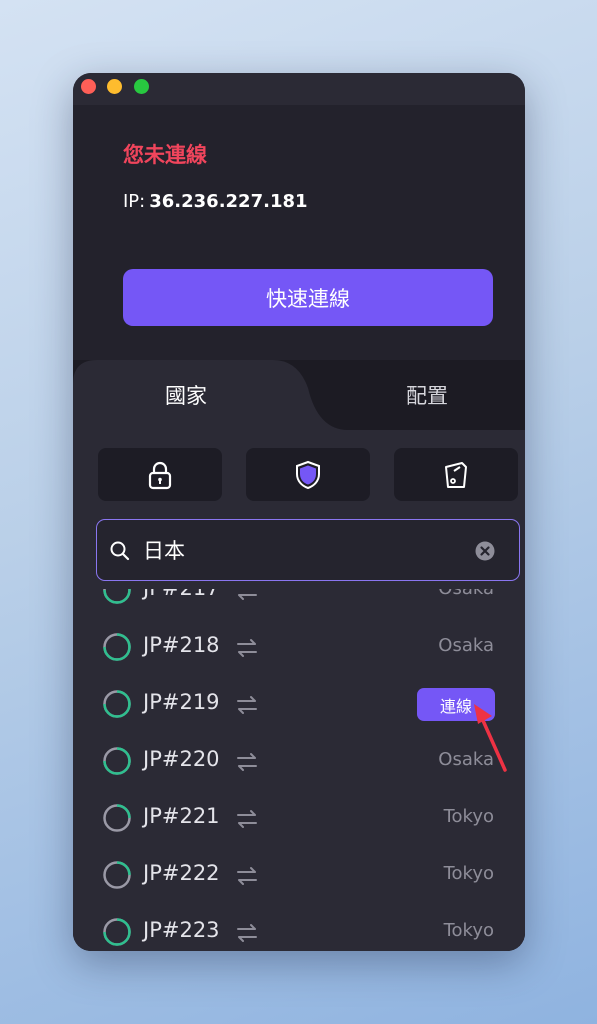 Image resolution: width=597 pixels, height=1024 pixels. What do you see at coordinates (186, 395) in the screenshot?
I see `tab-country: 國家` at bounding box center [186, 395].